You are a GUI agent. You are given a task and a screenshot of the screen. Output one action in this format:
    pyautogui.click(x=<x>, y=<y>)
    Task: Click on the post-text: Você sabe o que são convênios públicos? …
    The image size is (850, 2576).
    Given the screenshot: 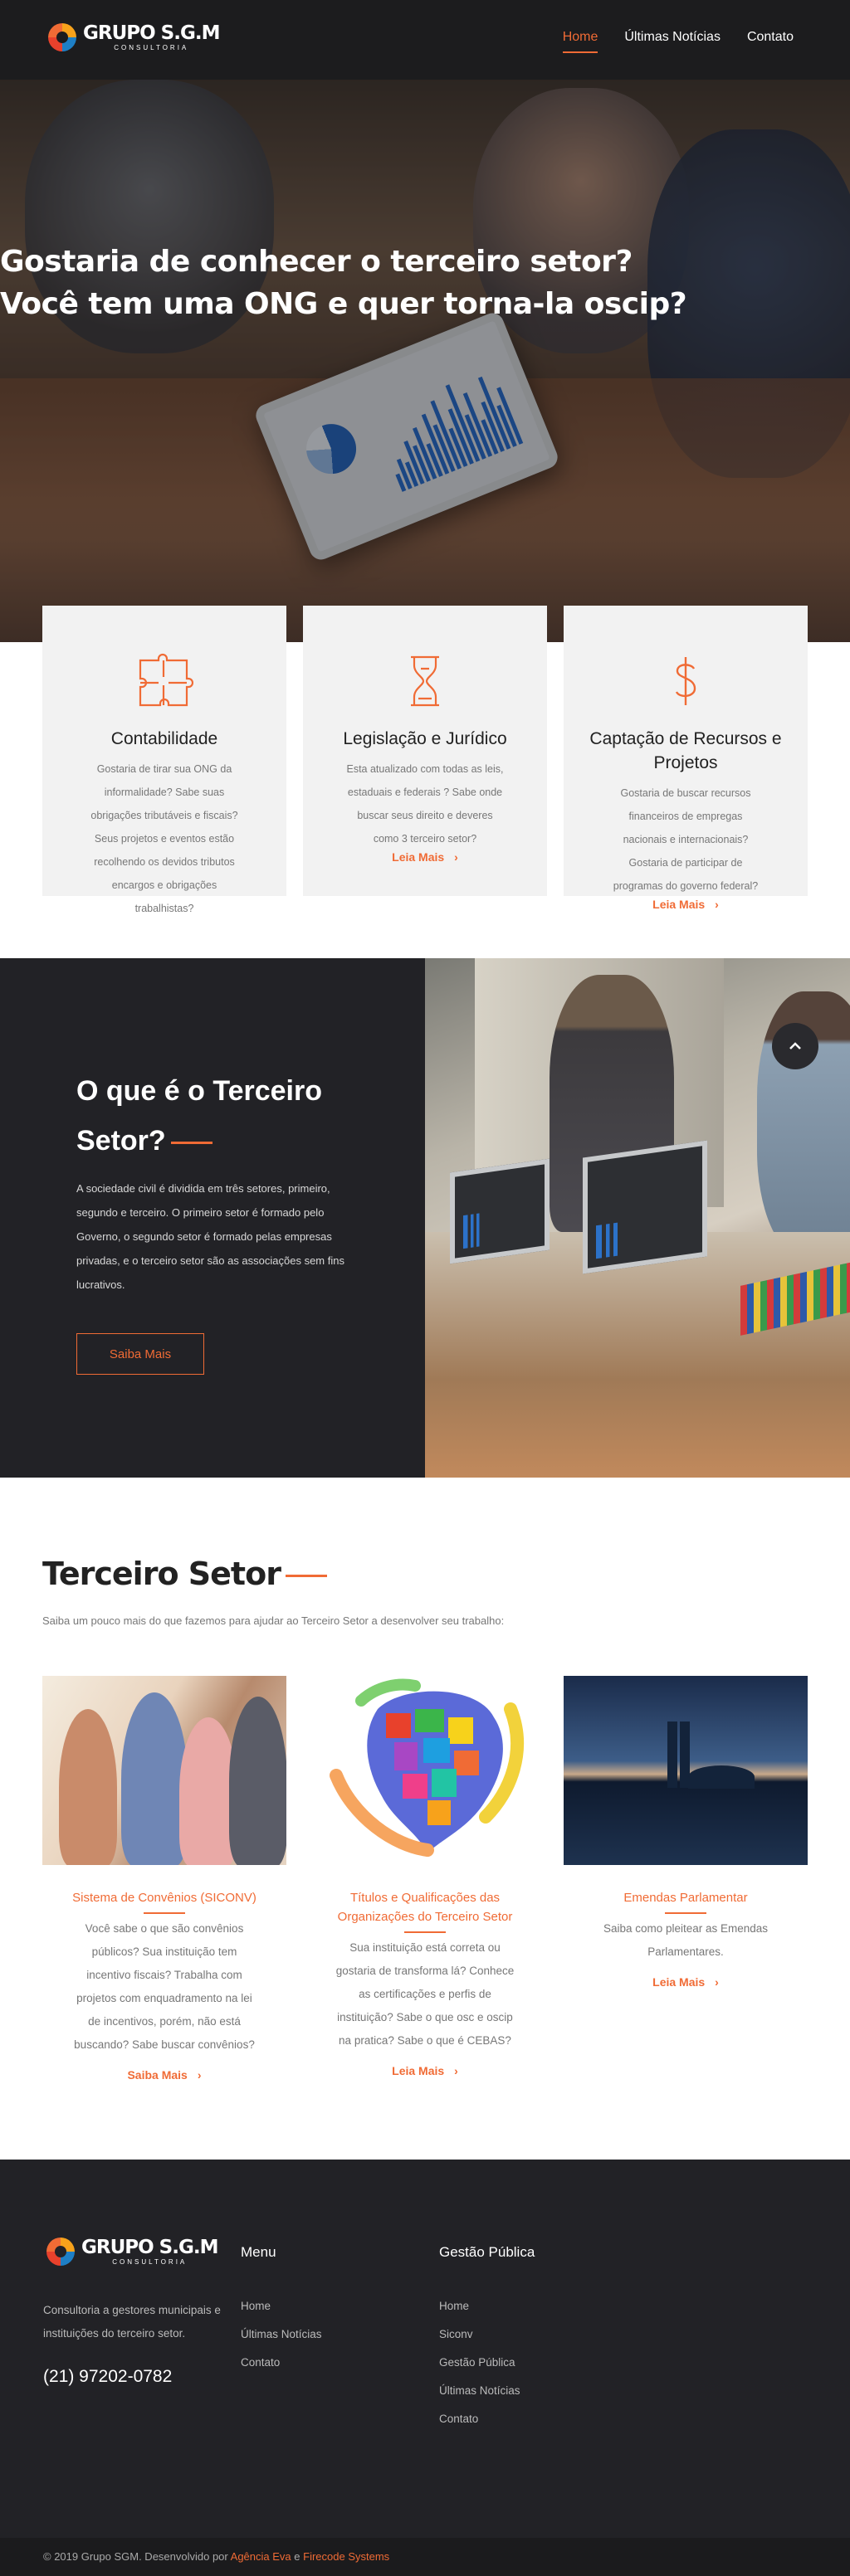 What is the action you would take?
    pyautogui.click(x=164, y=1986)
    